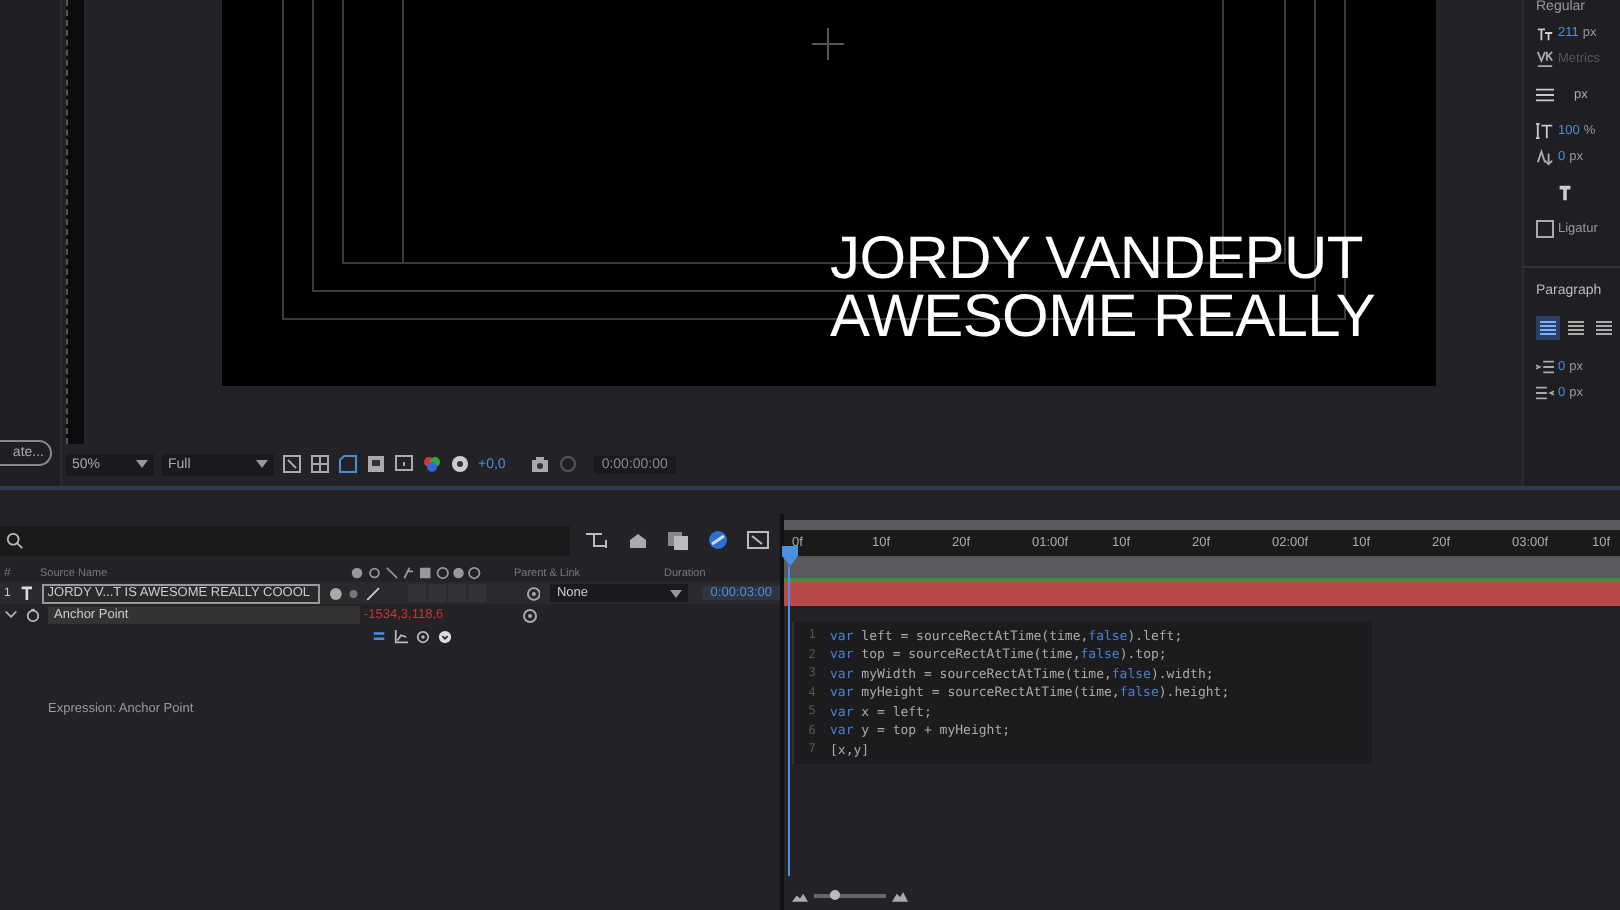 This screenshot has width=1620, height=910. What do you see at coordinates (678, 540) in the screenshot?
I see `frame-blending-icon` at bounding box center [678, 540].